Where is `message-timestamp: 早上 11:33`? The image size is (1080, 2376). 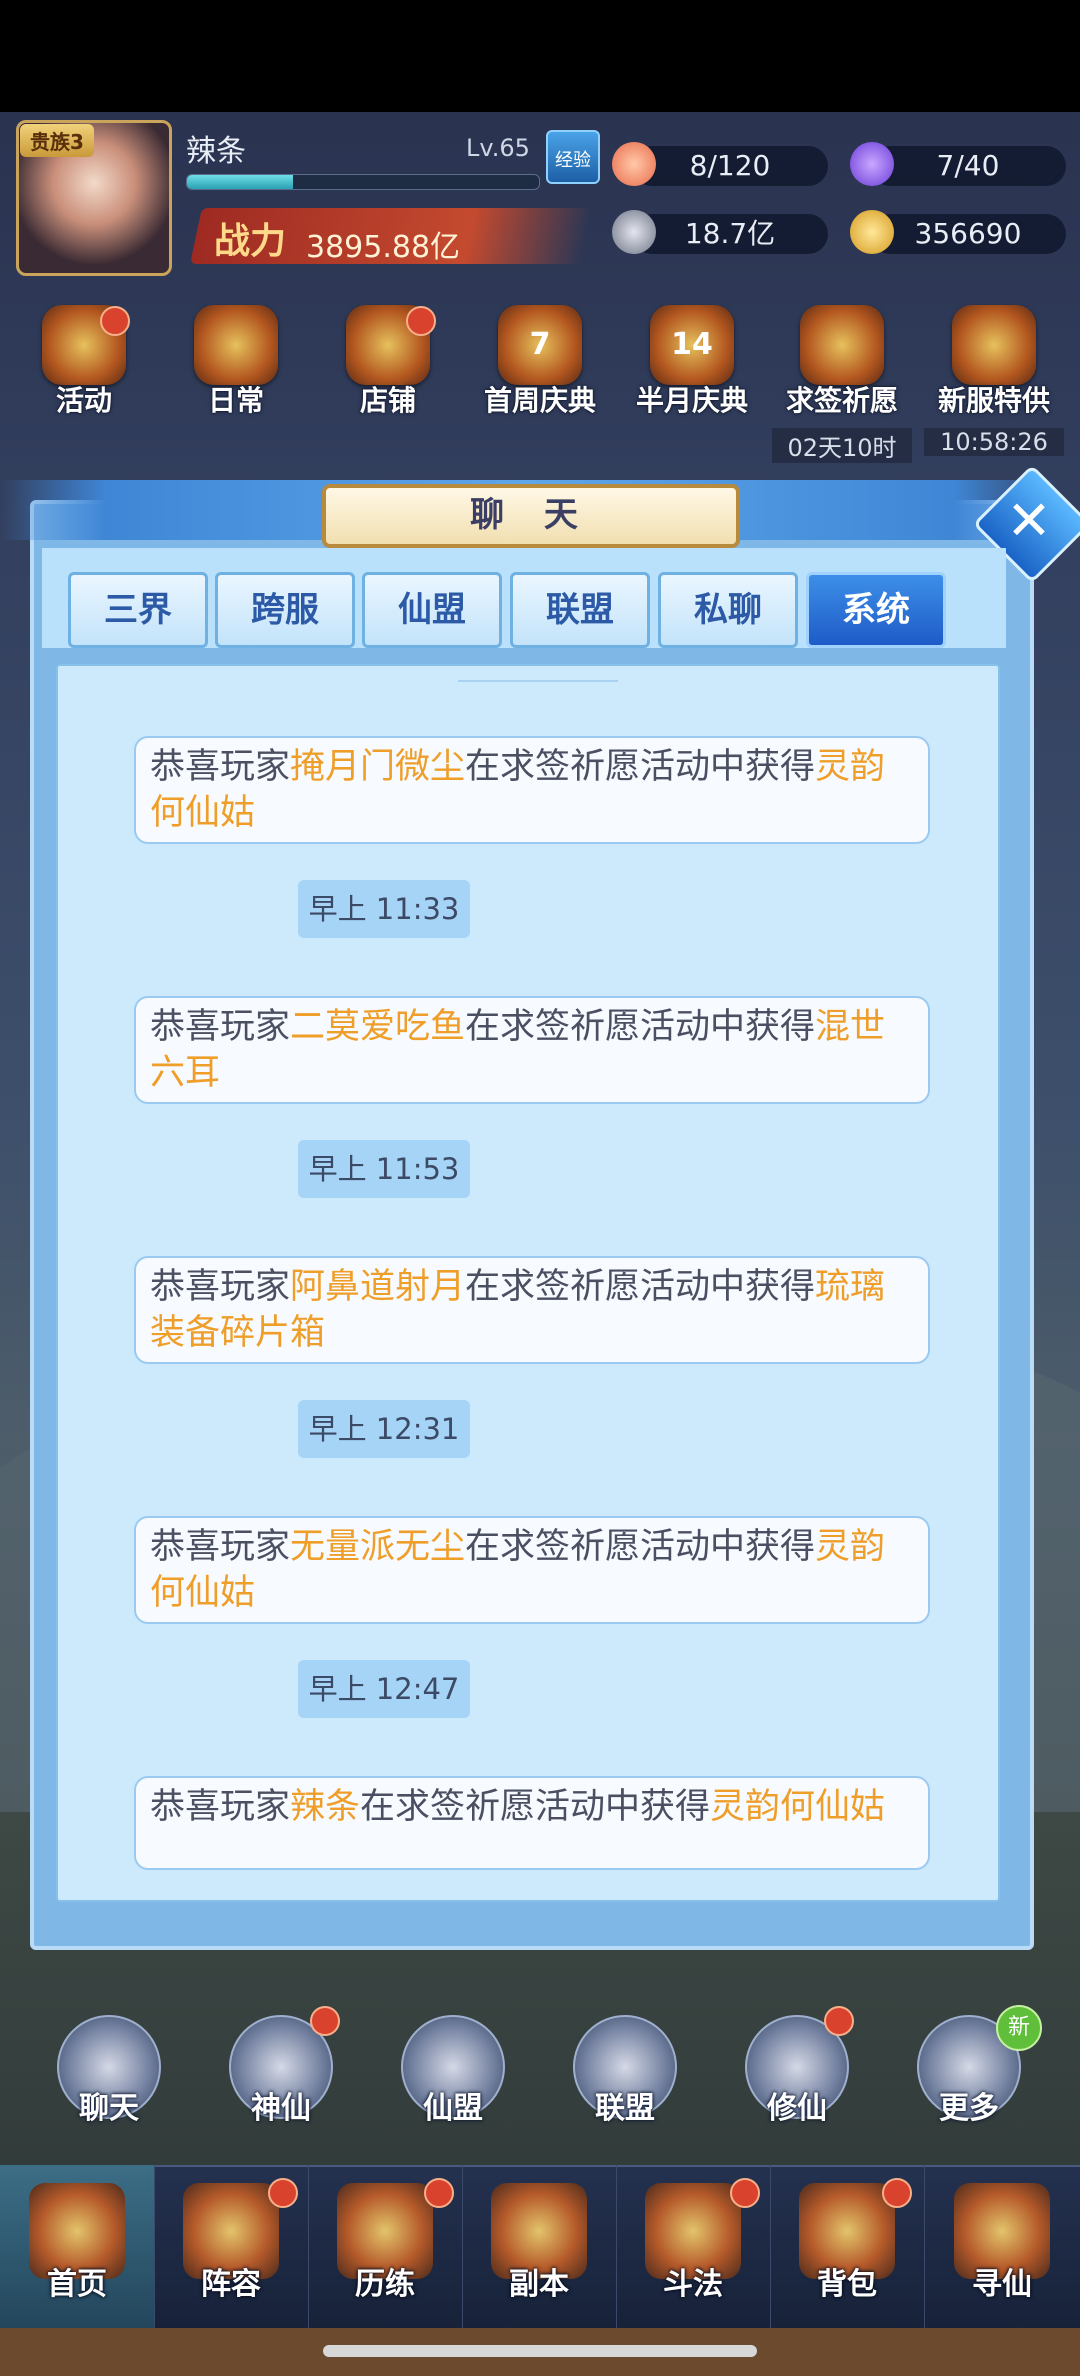 message-timestamp: 早上 11:33 is located at coordinates (384, 909).